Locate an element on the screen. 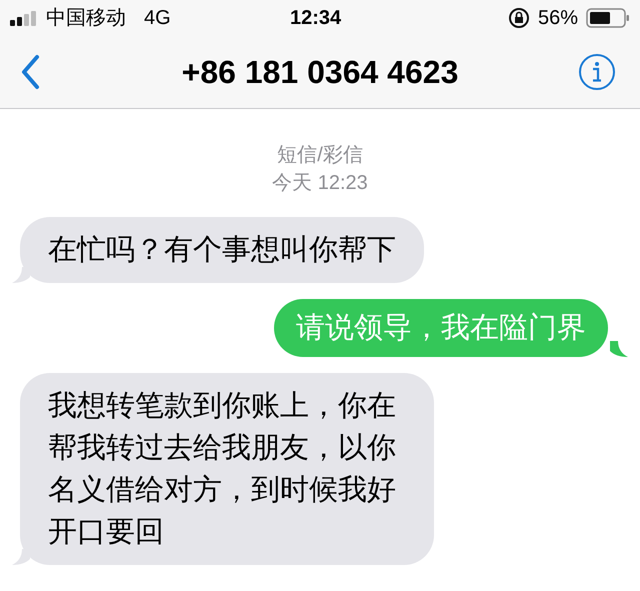  contact-number: +86 181 0364 4623 is located at coordinates (320, 72).